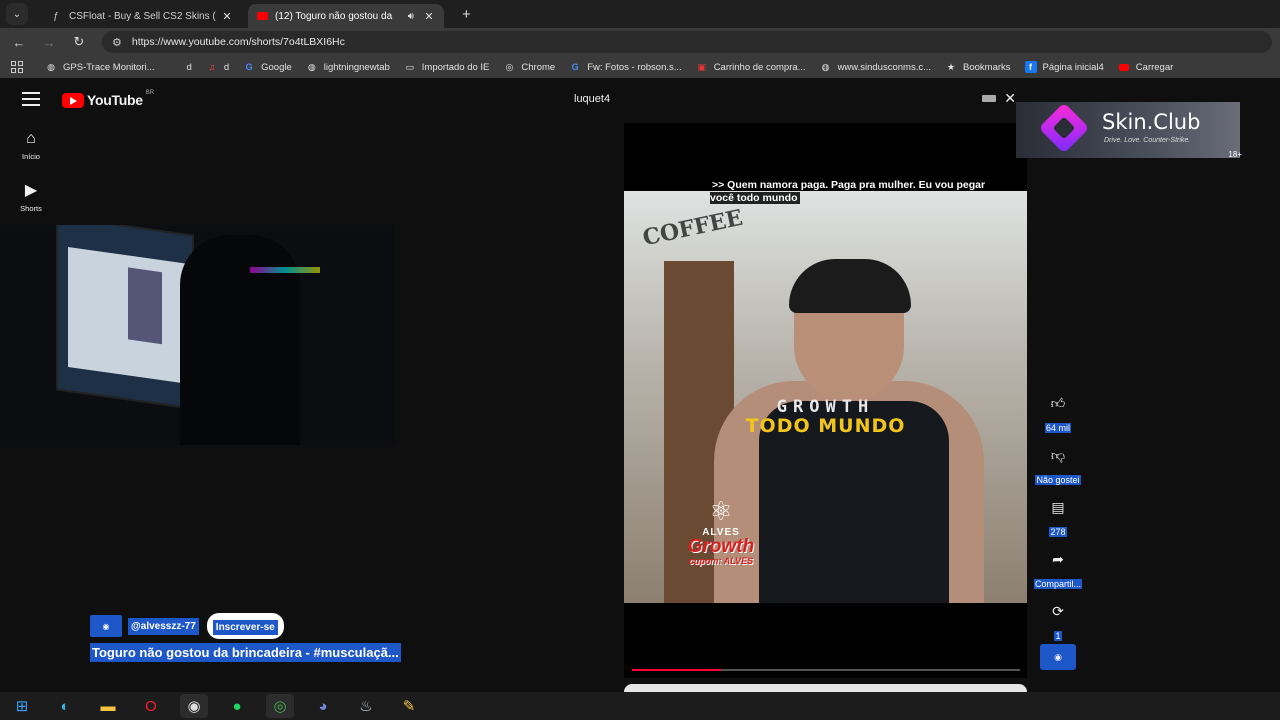 The width and height of the screenshot is (1280, 720). What do you see at coordinates (17, 67) in the screenshot?
I see `apps-icon` at bounding box center [17, 67].